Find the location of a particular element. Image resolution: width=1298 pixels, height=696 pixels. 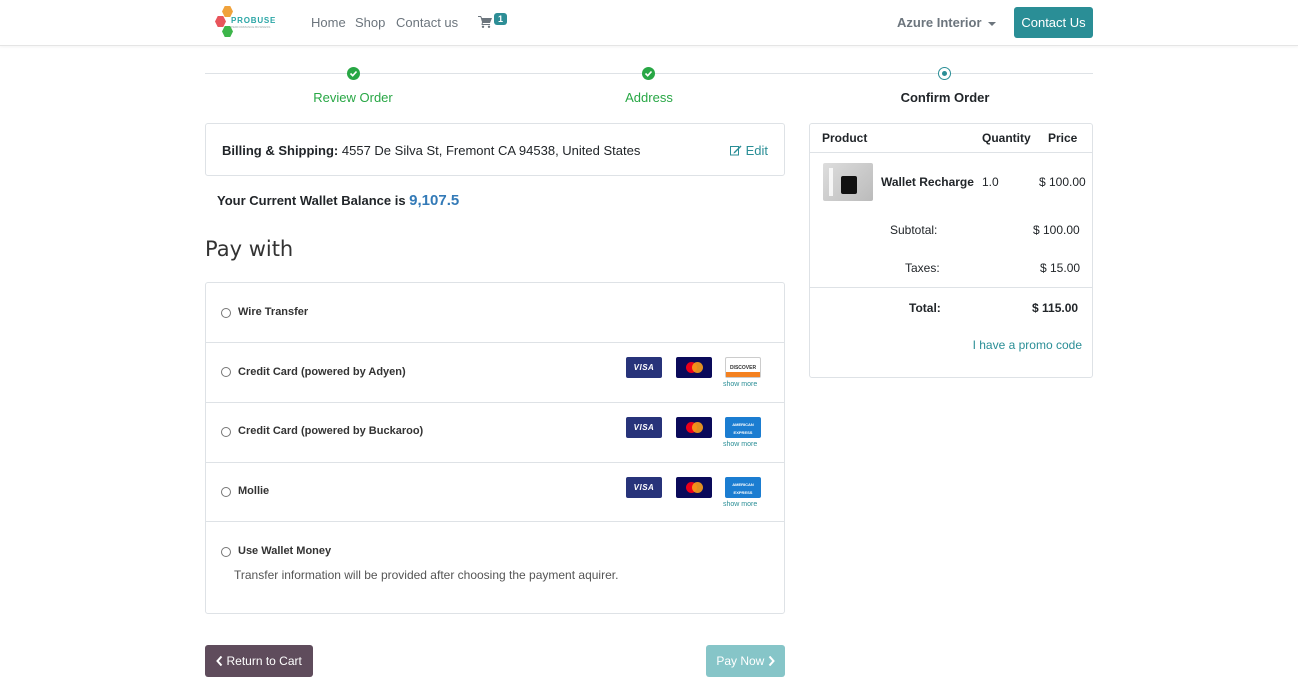

company-dropdown: Azure Interior is located at coordinates (946, 22).